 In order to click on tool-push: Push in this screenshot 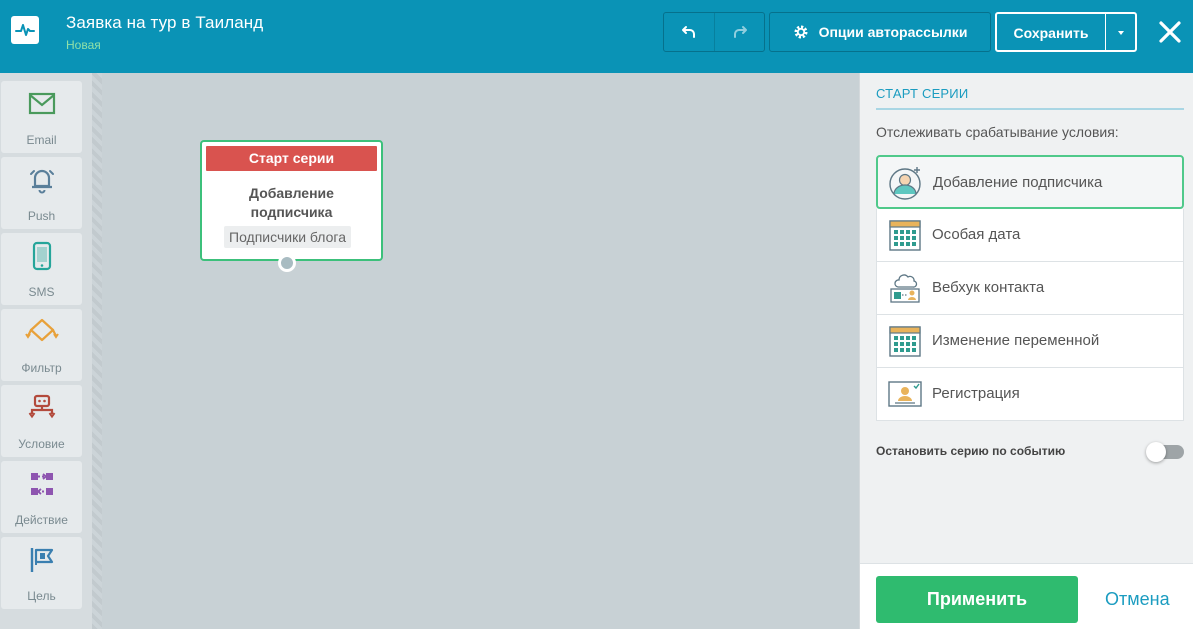, I will do `click(41, 193)`.